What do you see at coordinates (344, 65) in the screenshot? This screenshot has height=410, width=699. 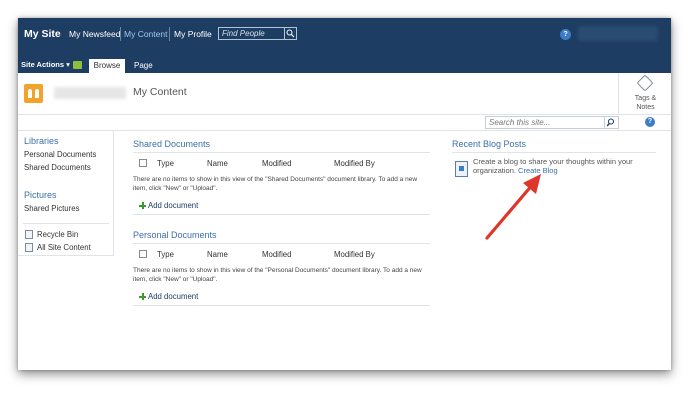 I see `ribbon-tabs: Site Actions ▾ Browse Page` at bounding box center [344, 65].